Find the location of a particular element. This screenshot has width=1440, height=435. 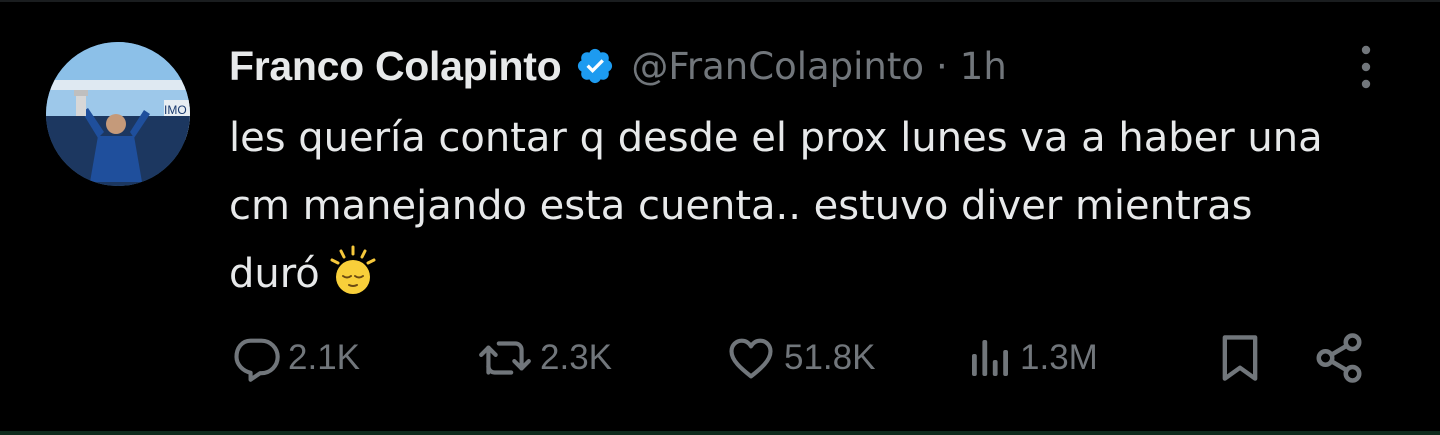

tweet-header: Franco Colapinto @FranColapinto · 1h is located at coordinates (618, 66).